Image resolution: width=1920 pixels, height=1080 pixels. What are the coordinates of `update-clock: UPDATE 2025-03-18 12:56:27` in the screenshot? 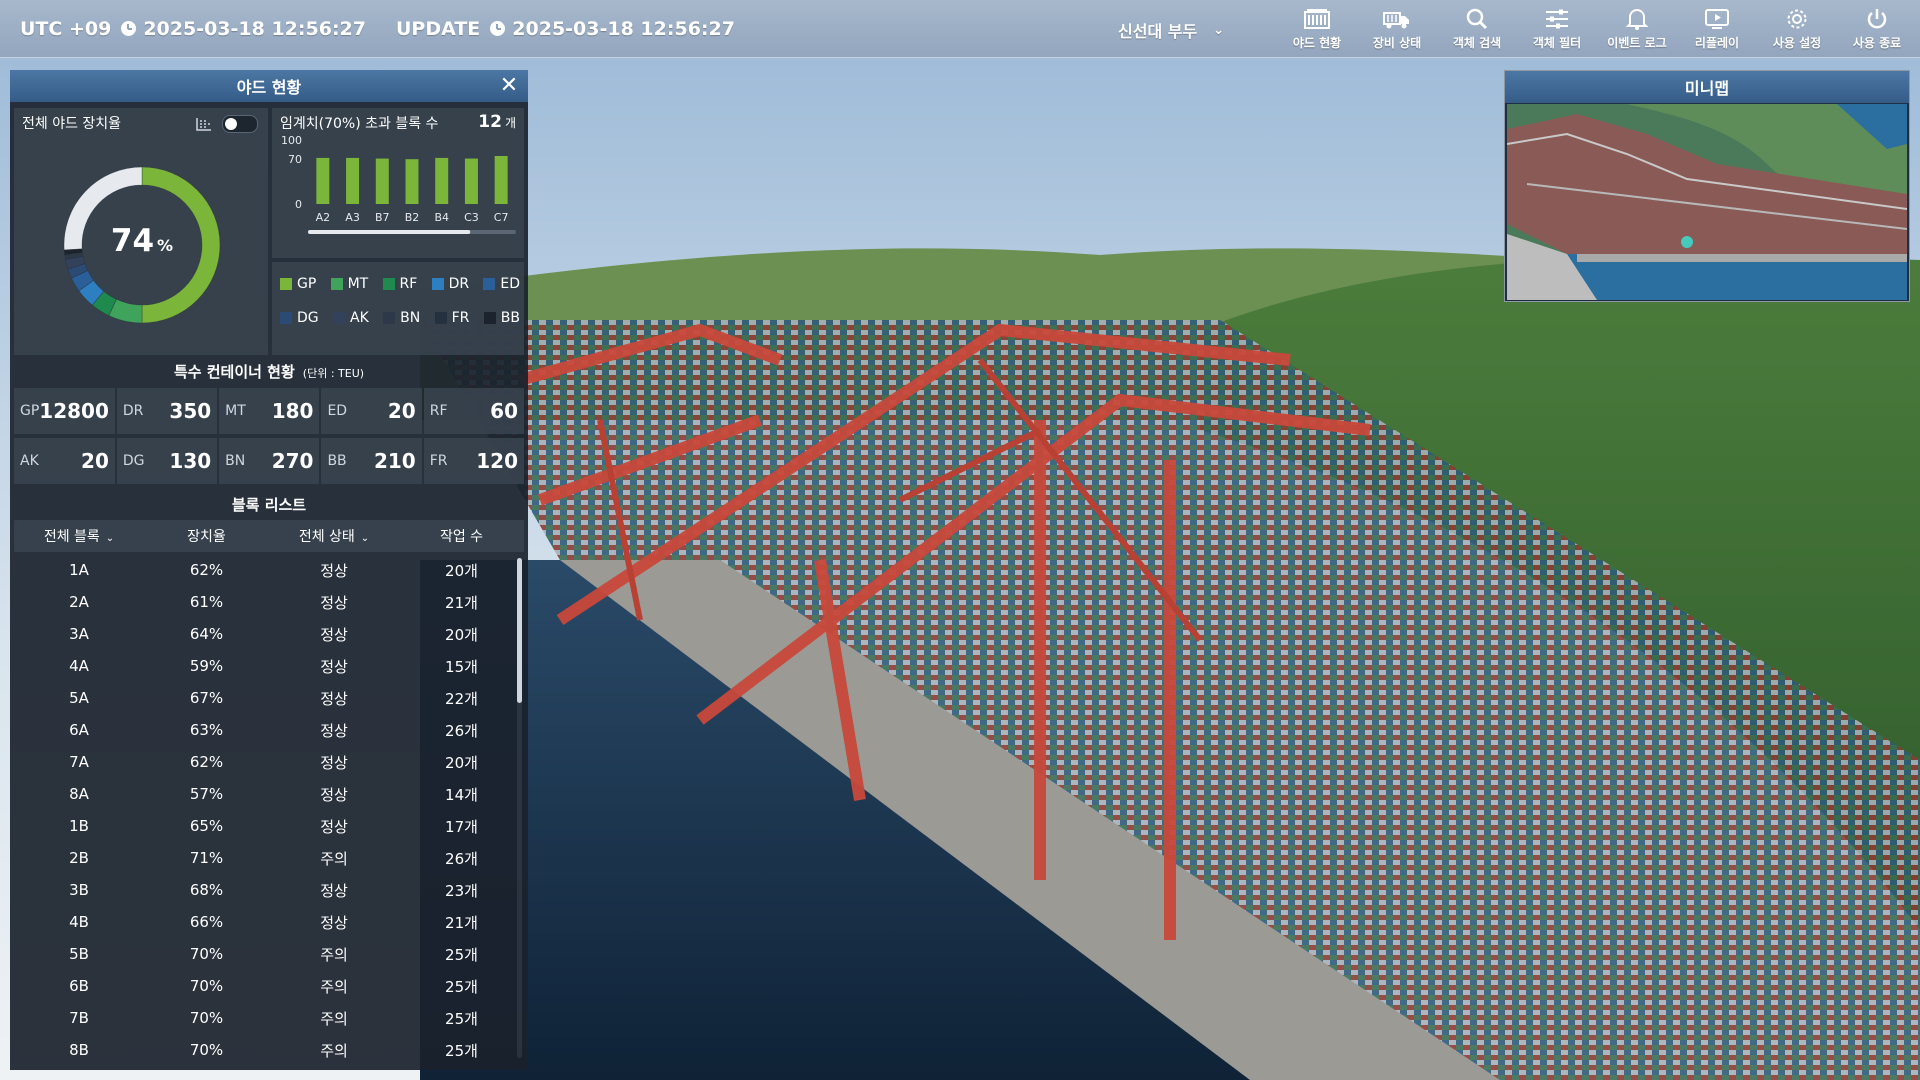 It's located at (565, 29).